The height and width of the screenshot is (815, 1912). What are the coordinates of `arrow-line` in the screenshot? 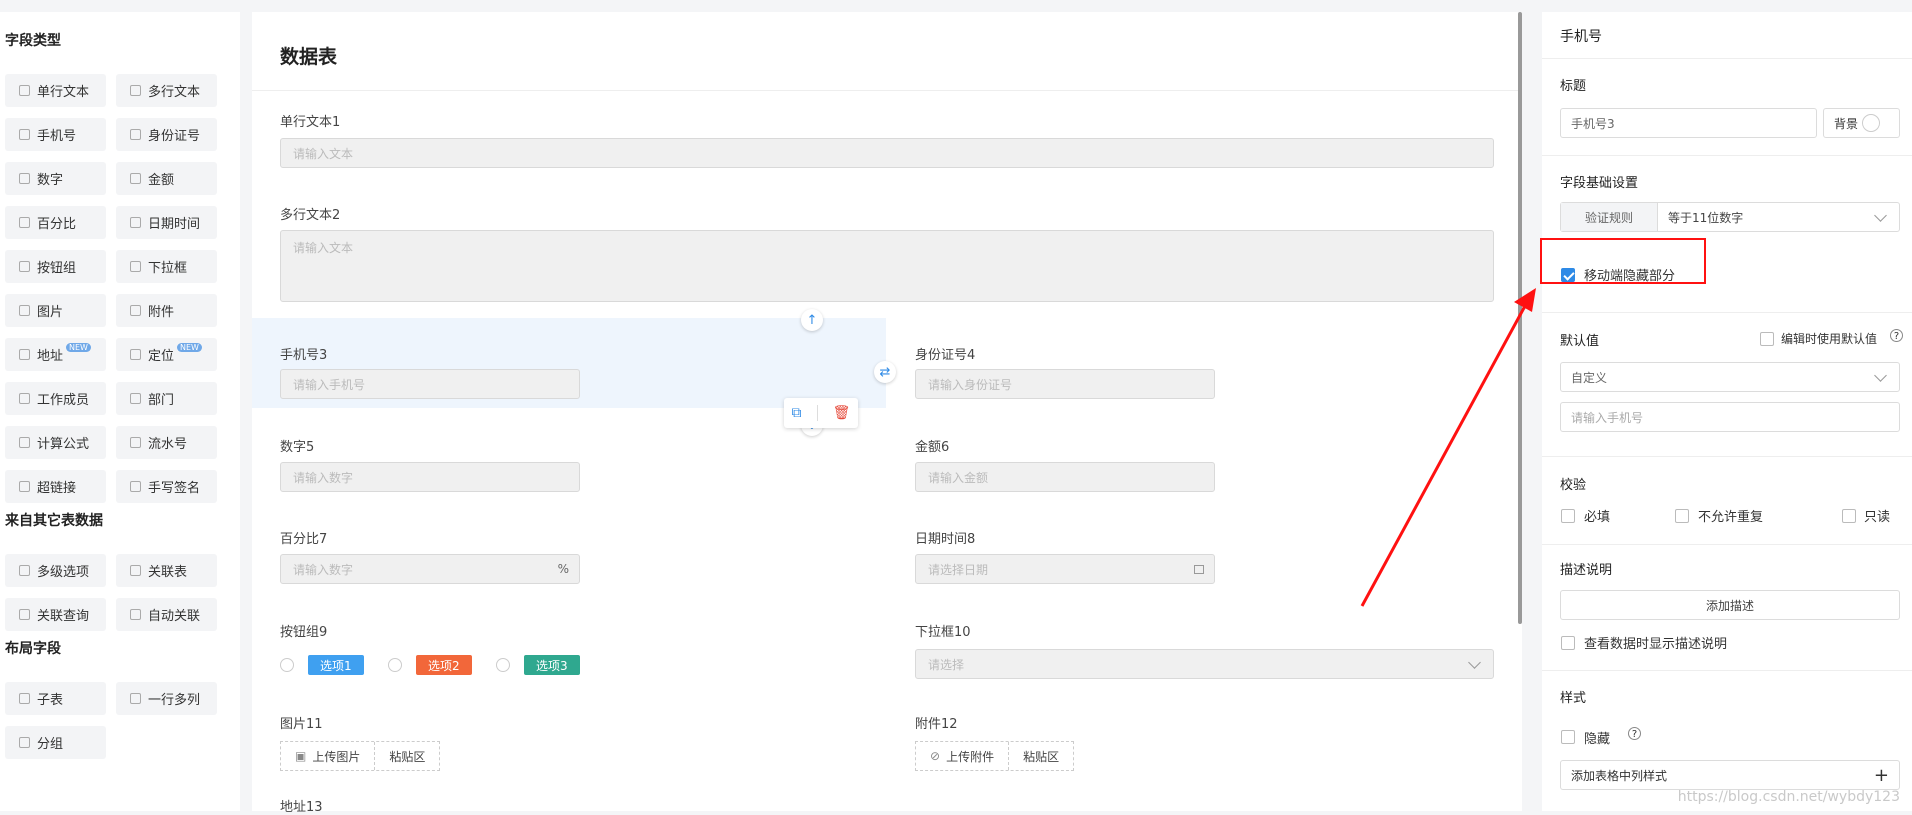 It's located at (1443, 456).